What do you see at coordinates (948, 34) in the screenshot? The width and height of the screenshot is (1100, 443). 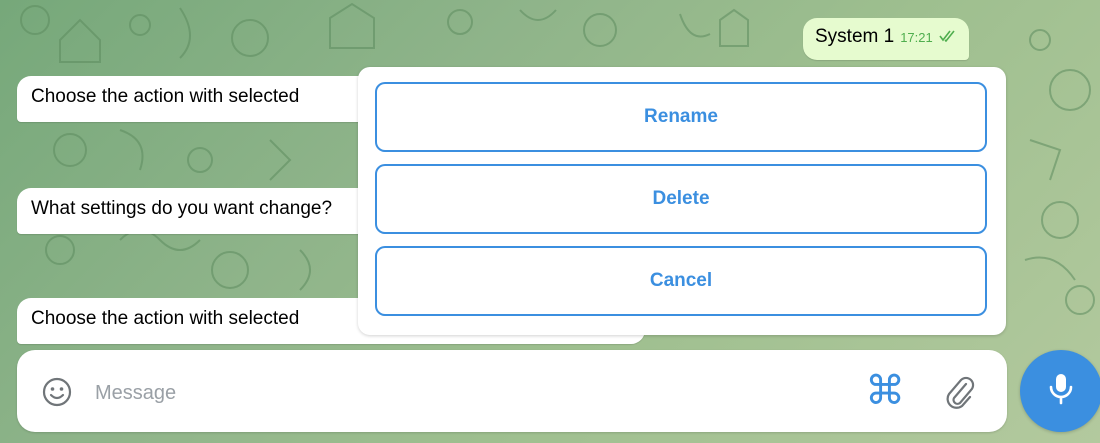 I see `double-check-icon` at bounding box center [948, 34].